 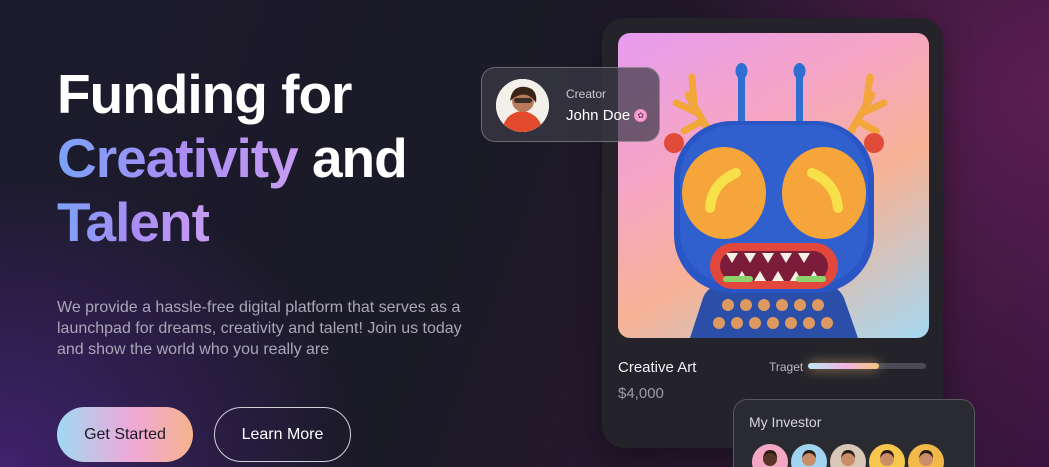 What do you see at coordinates (125, 434) in the screenshot?
I see `get-started-button: Get Started` at bounding box center [125, 434].